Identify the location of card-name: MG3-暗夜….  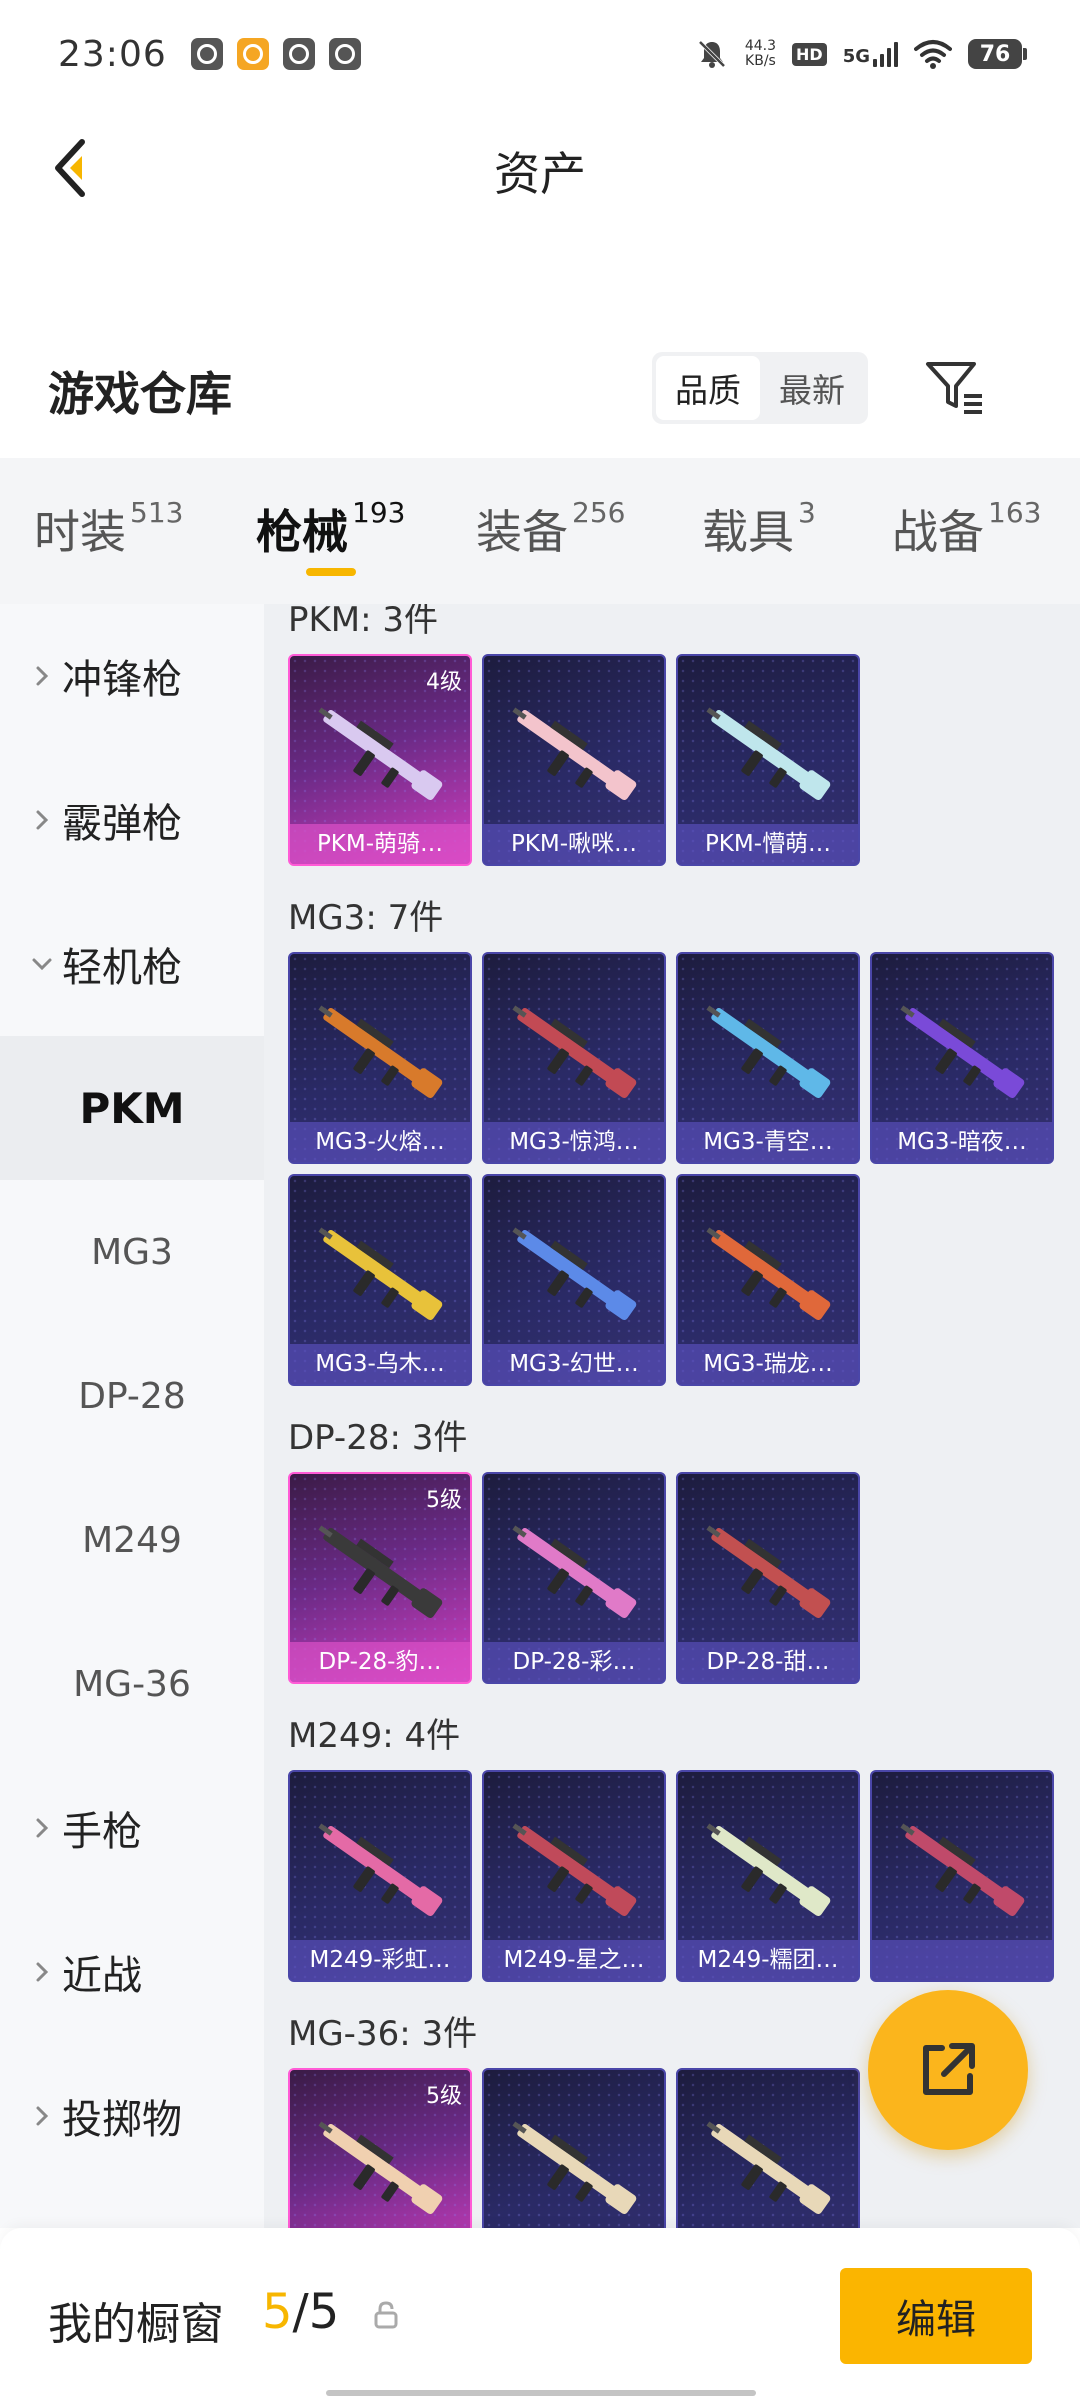
(962, 1142).